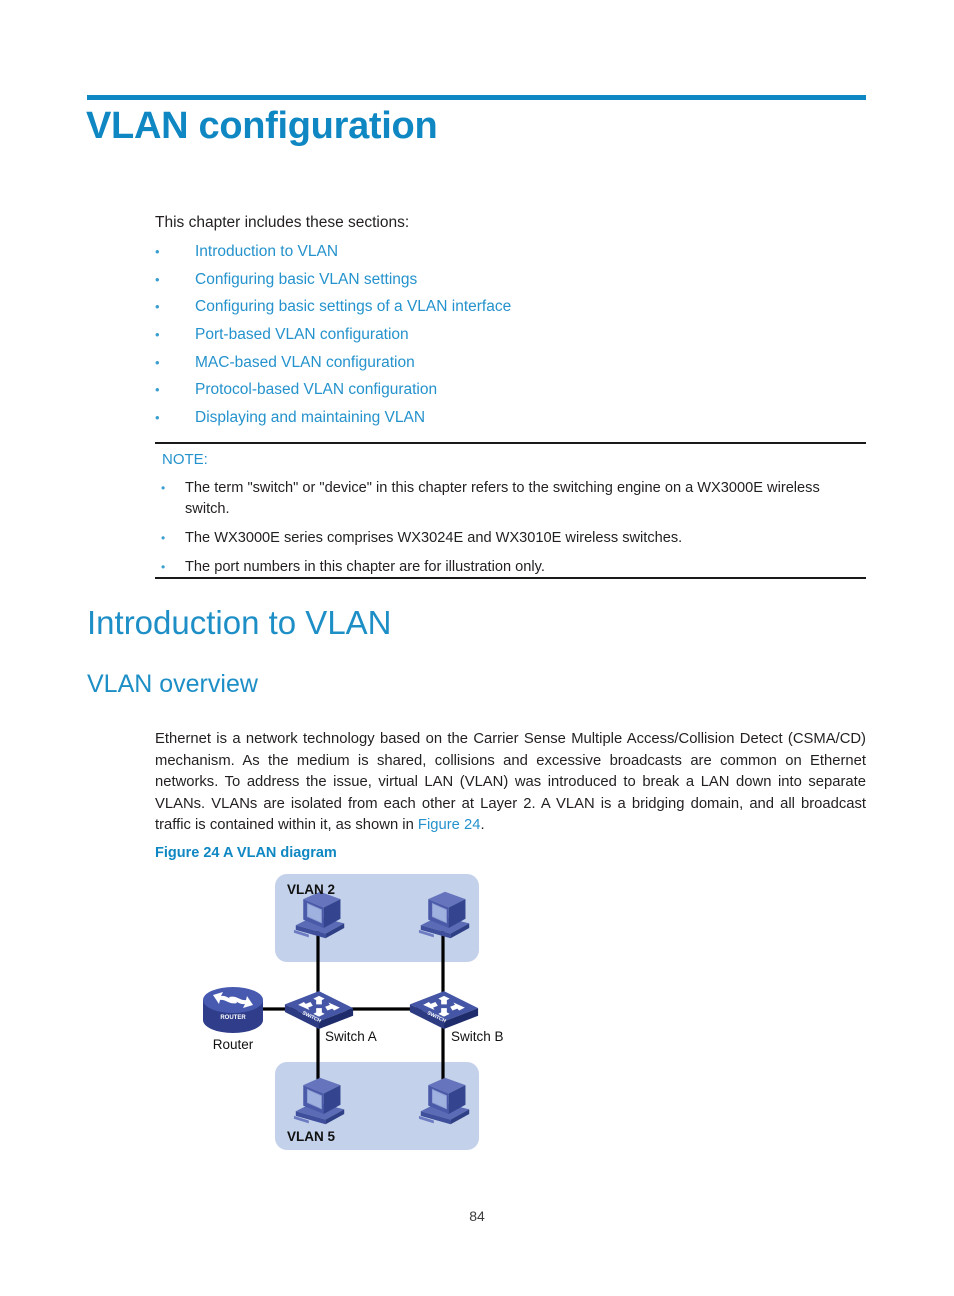 This screenshot has width=954, height=1296. I want to click on toc-item: • Introduction to VLAN, so click(511, 257).